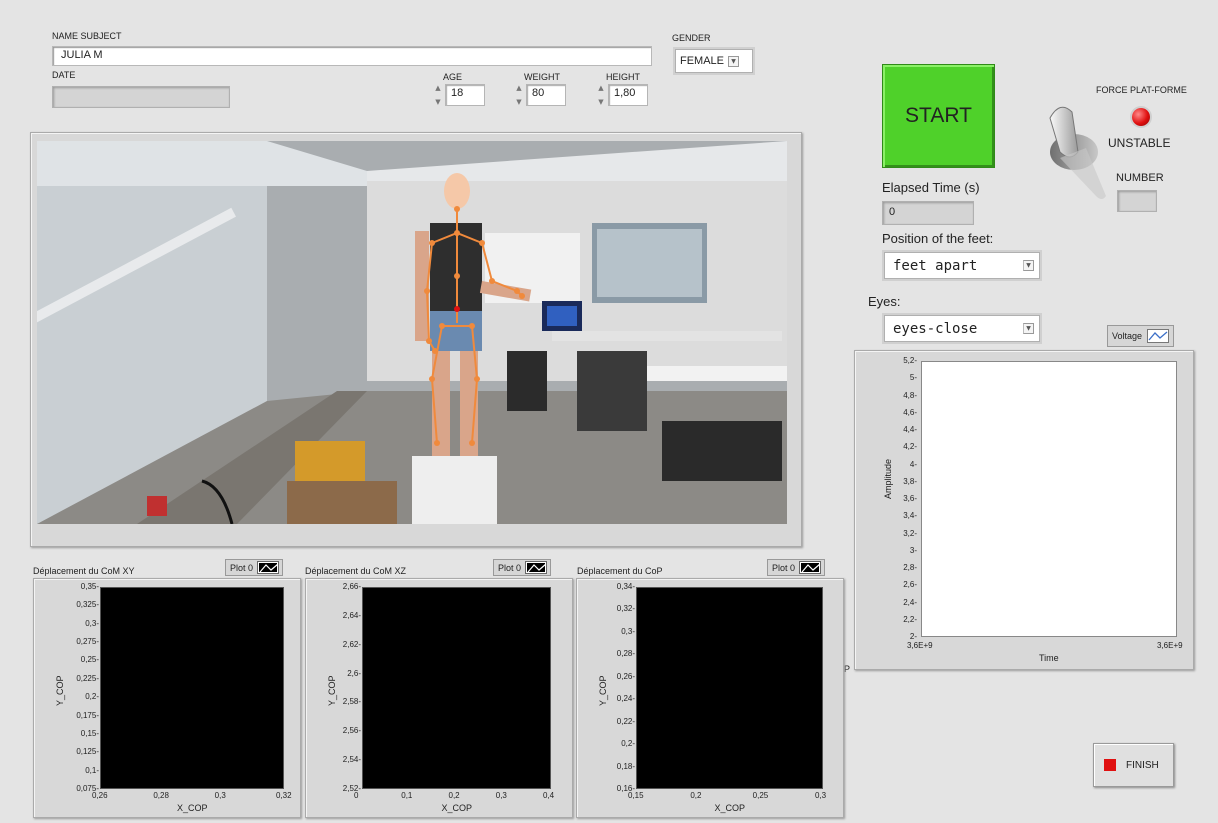 Image resolution: width=1218 pixels, height=823 pixels. Describe the element at coordinates (284, 795) in the screenshot. I see `x-tick-label: 0,32` at that location.